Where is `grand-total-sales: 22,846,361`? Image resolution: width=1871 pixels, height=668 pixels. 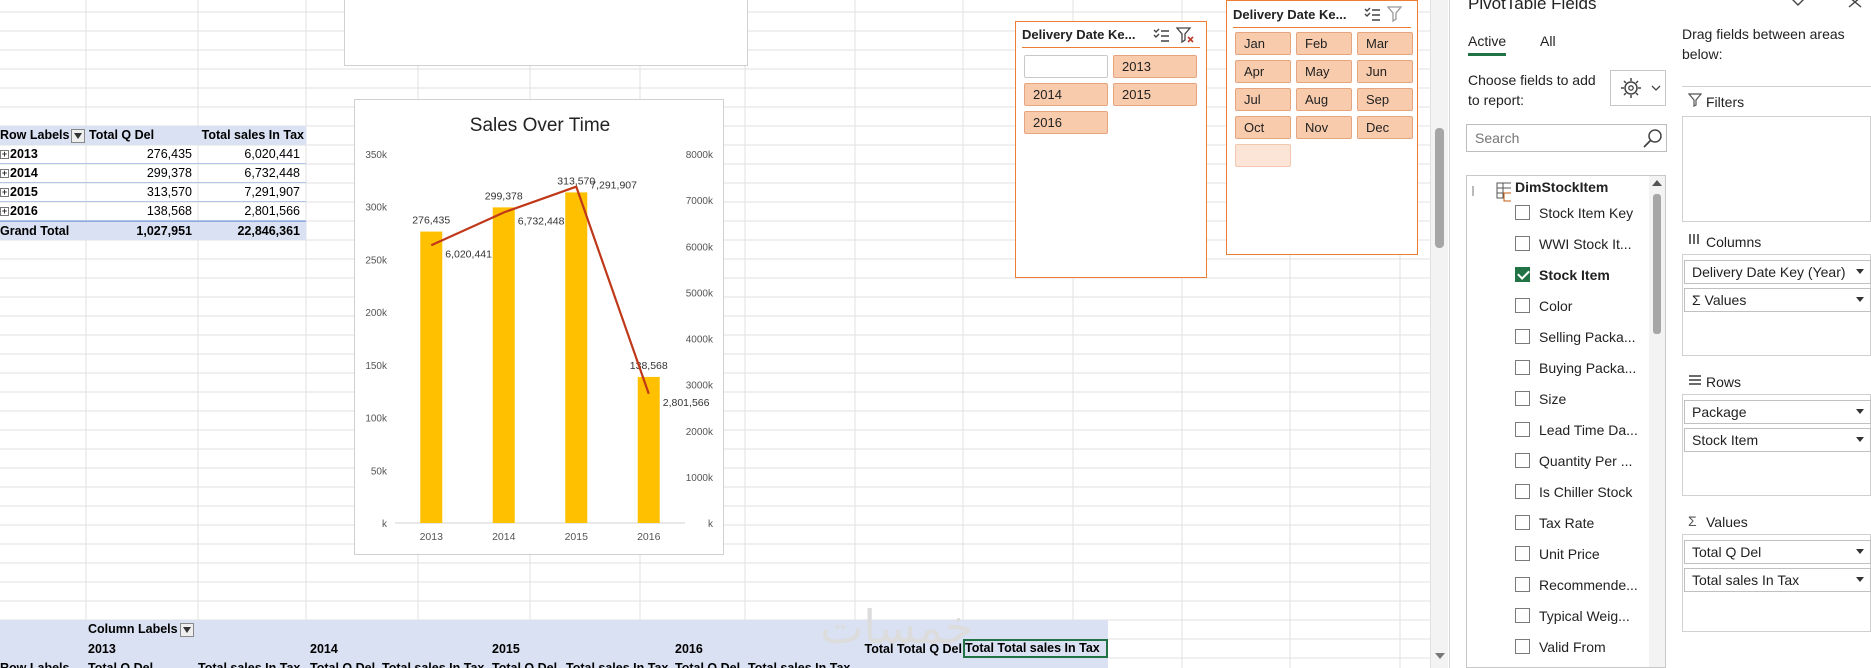 grand-total-sales: 22,846,361 is located at coordinates (252, 230).